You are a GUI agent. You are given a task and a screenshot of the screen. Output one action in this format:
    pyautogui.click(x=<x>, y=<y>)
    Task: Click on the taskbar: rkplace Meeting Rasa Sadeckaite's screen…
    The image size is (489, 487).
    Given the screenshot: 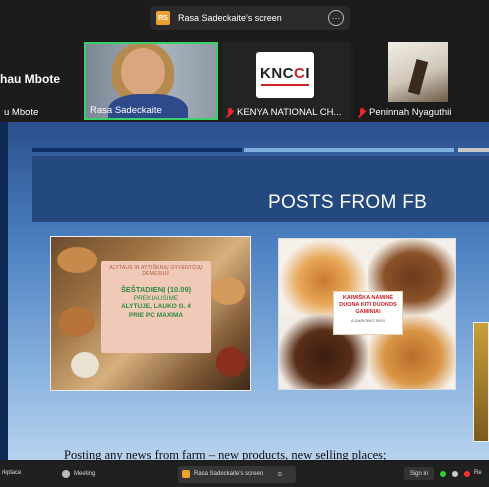 What is the action you would take?
    pyautogui.click(x=244, y=474)
    